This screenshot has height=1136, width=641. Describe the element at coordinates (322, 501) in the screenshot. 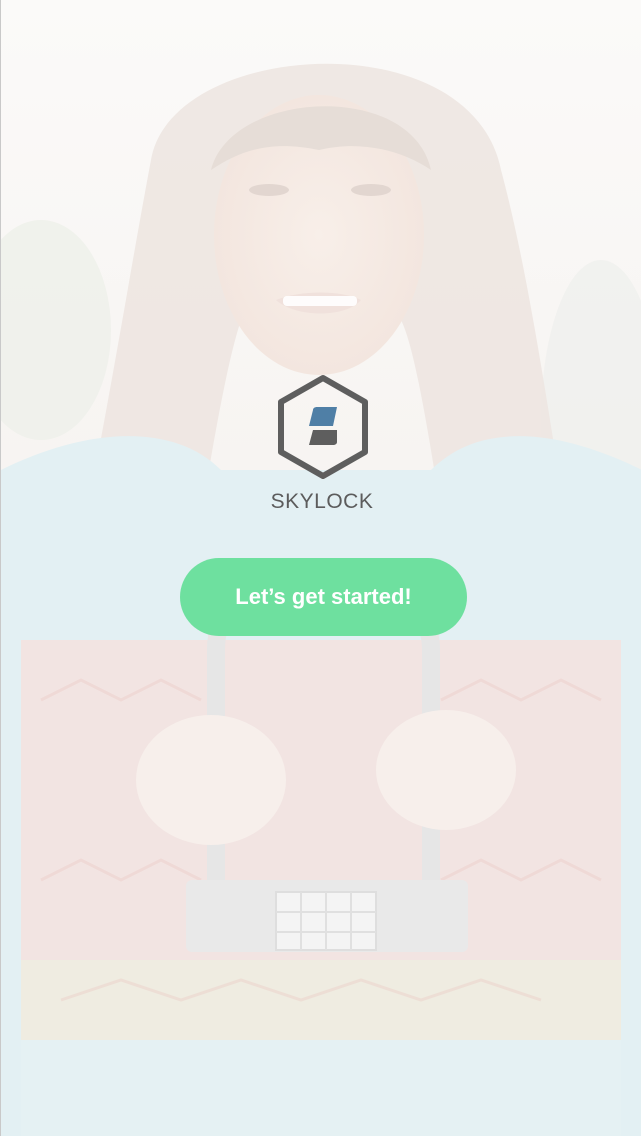

I see `brand-name: SKYLOCK` at that location.